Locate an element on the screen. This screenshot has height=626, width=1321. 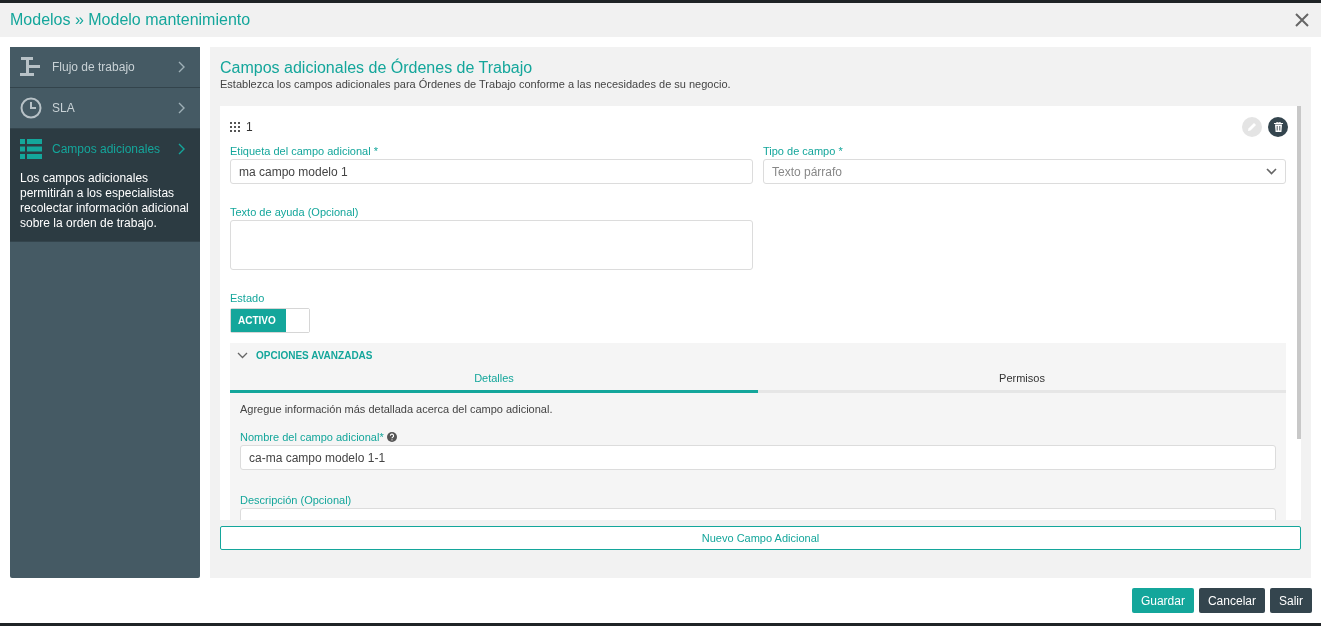
section-subtitle: Establezca los campos adicionales para Órdenes de Trabajo conforme a las necesidades de su negocio. is located at coordinates (476, 84).